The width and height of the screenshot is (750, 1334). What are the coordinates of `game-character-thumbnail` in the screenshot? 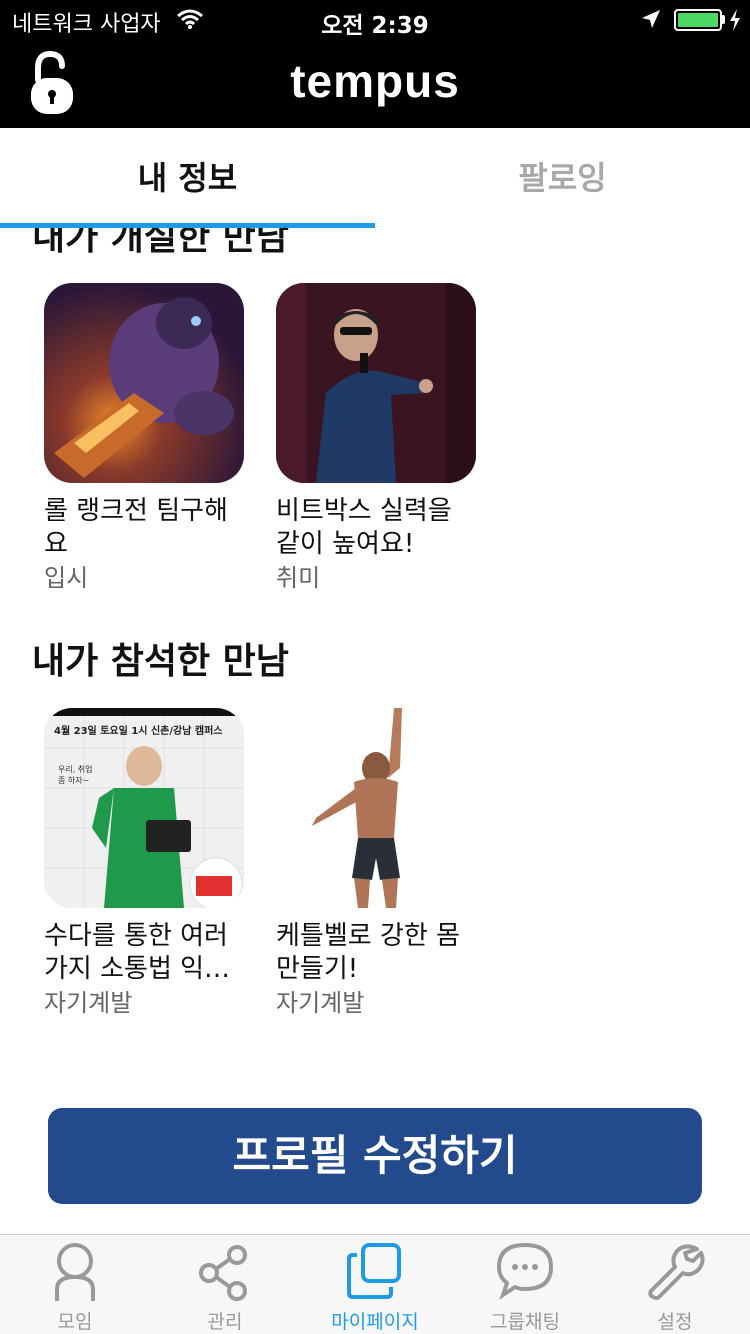 It's located at (144, 383).